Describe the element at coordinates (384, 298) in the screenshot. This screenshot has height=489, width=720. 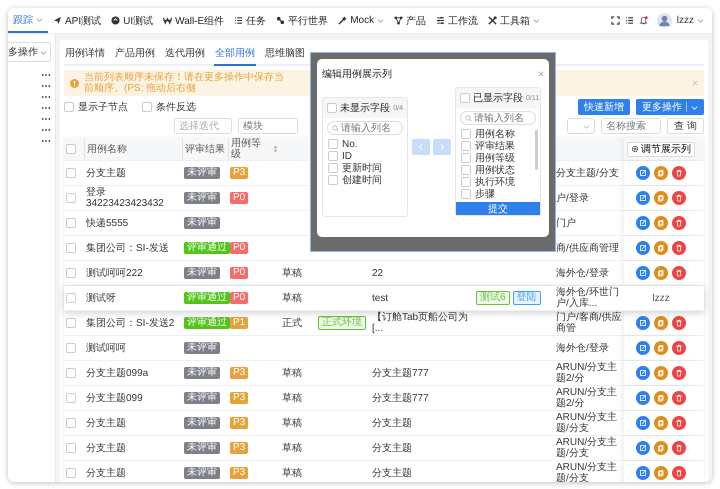
I see `dragged-row: 测试呀 评审通过 P0 草稿 test 测试6 登陆 海外仓/环世门户/入库... lzzz` at that location.